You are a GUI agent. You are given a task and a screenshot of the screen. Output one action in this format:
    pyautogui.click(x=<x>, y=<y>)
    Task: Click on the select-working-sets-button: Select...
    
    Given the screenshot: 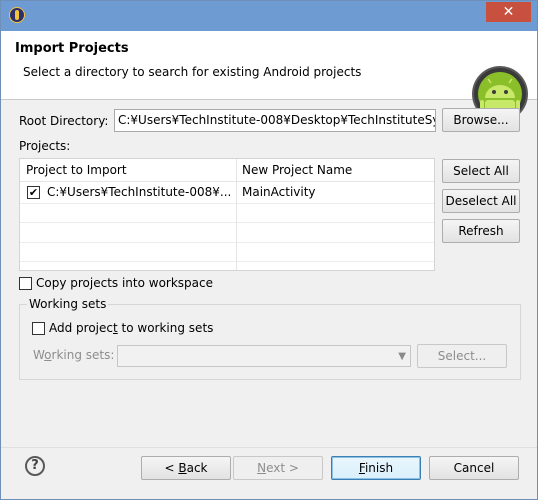 What is the action you would take?
    pyautogui.click(x=462, y=356)
    